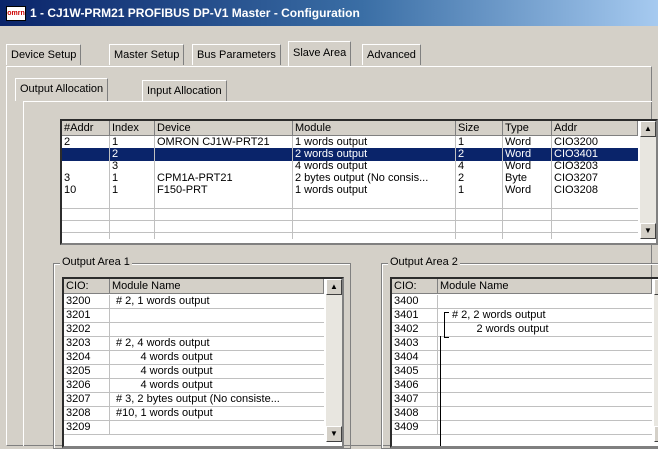  What do you see at coordinates (479, 128) in the screenshot?
I see `col-size-header: Size` at bounding box center [479, 128].